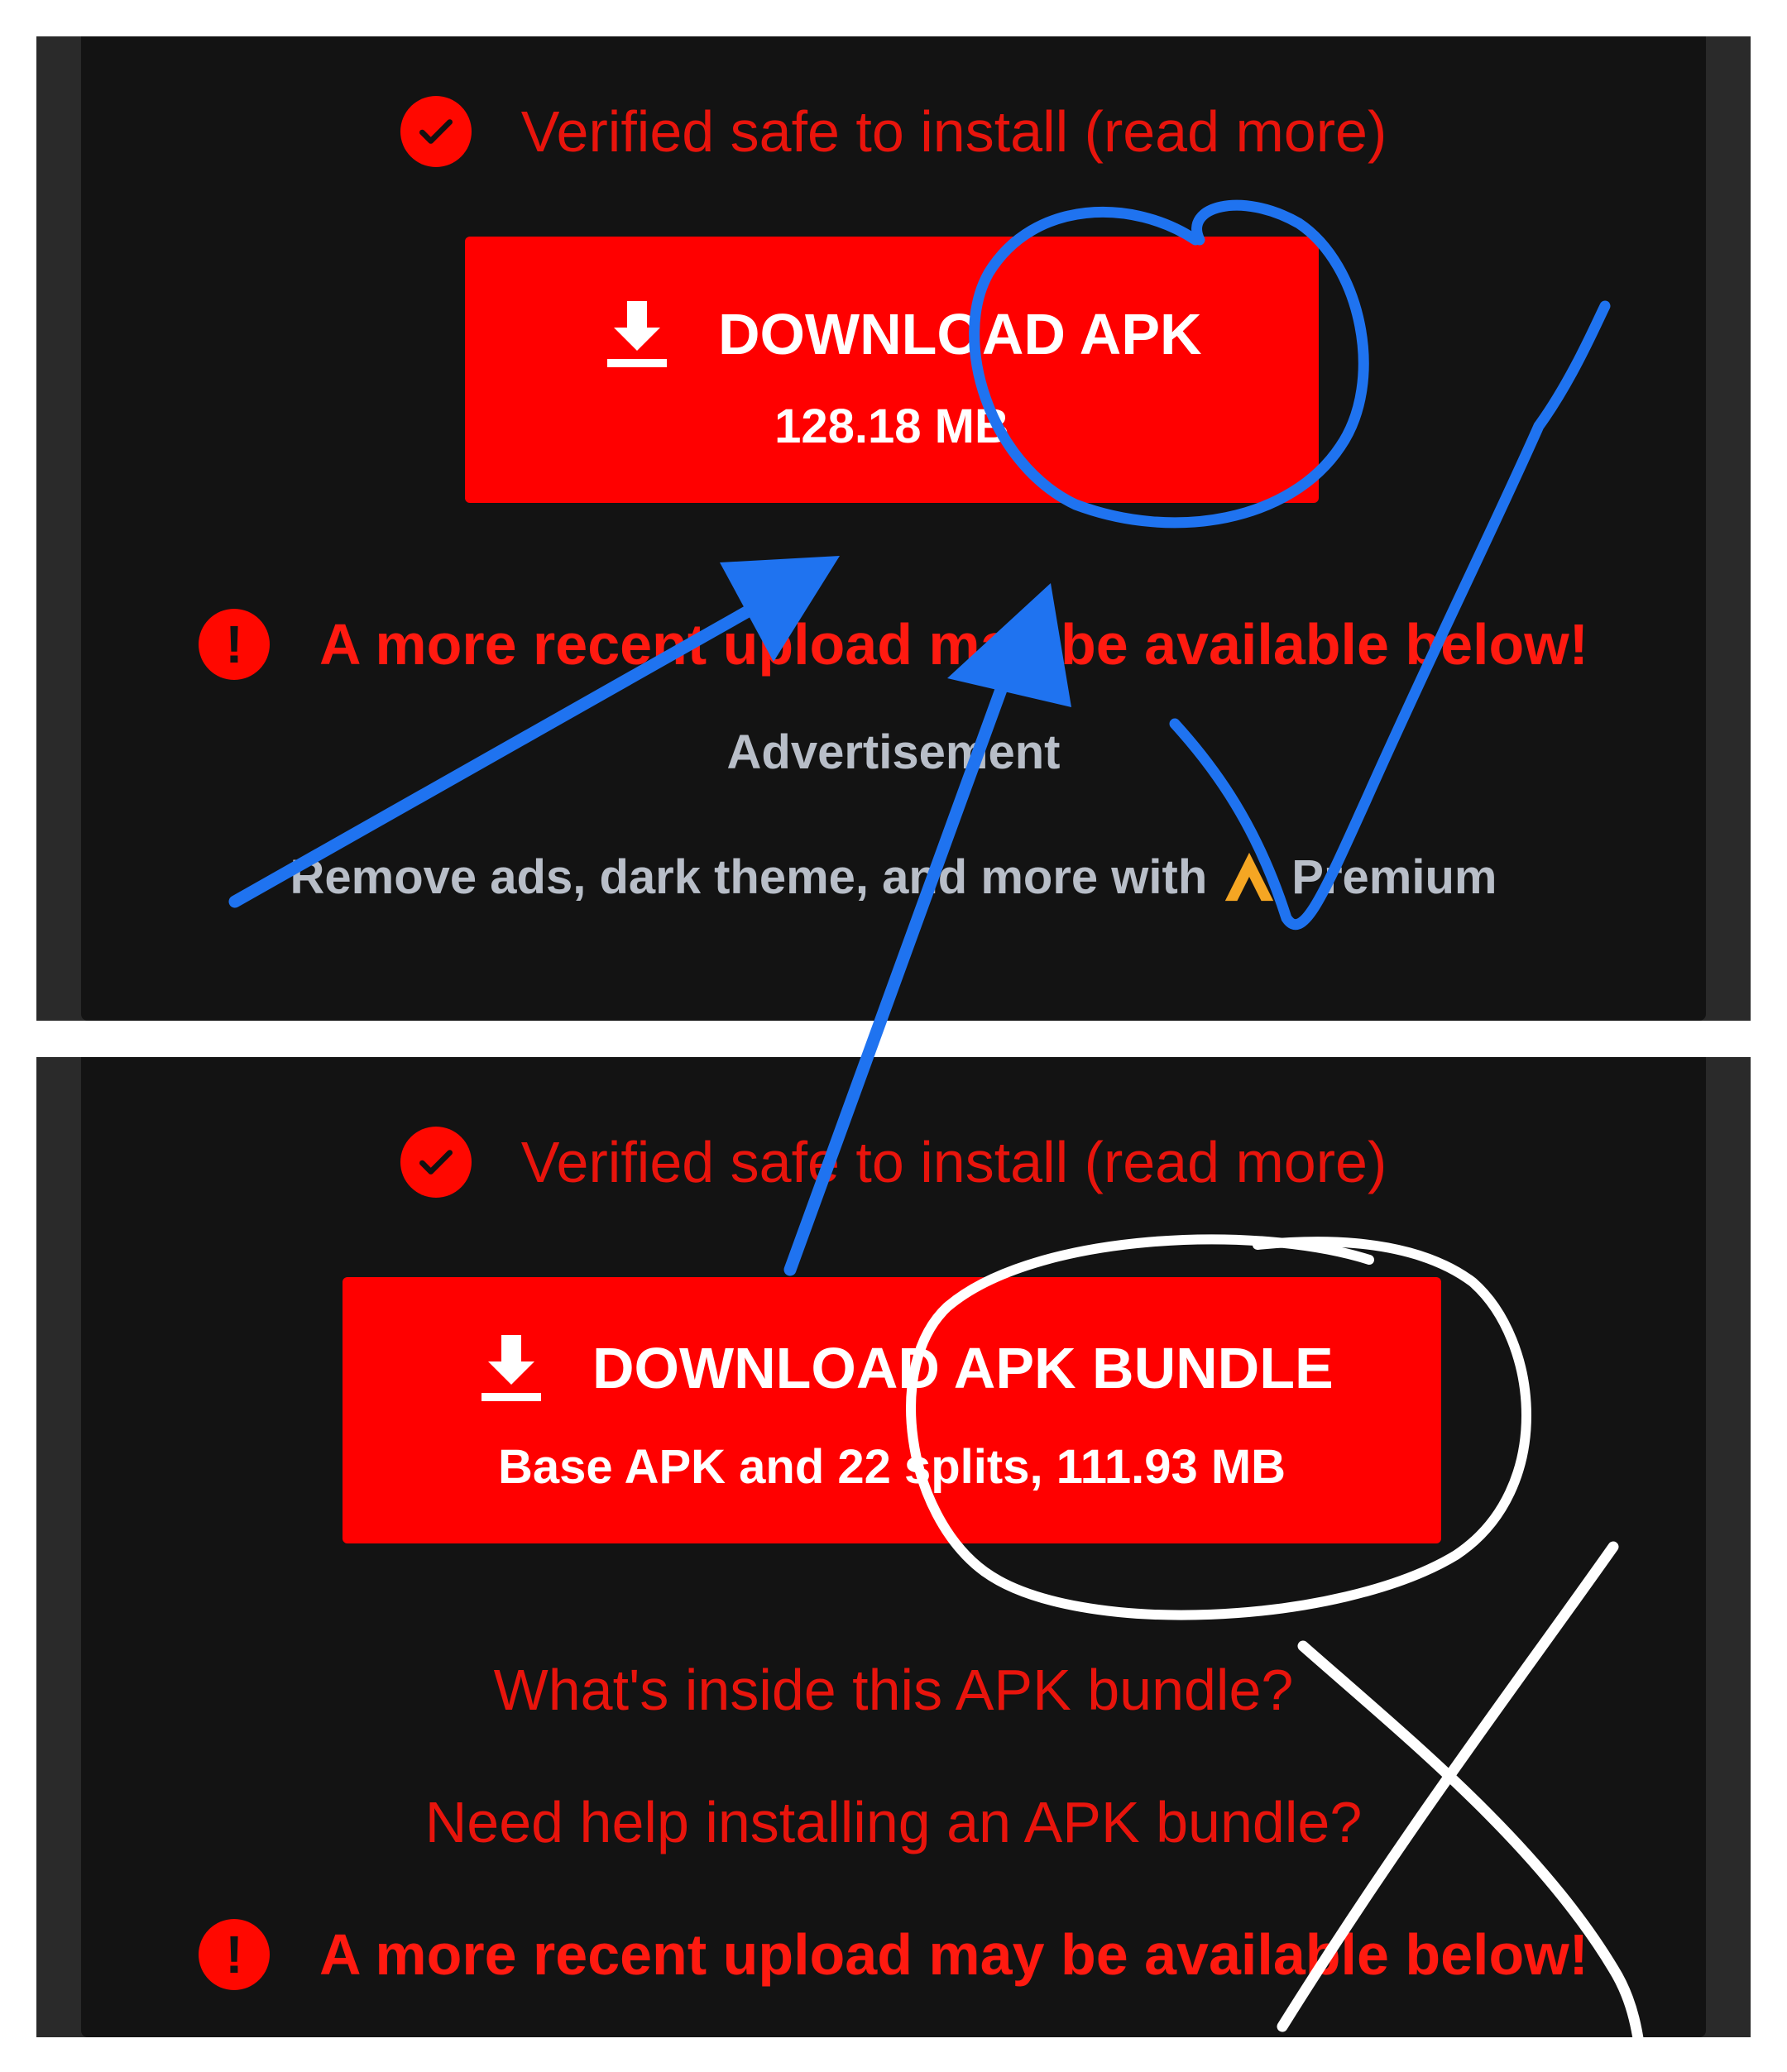 This screenshot has height=2072, width=1787. I want to click on download-apk-title: DOWNLOAD APK, so click(899, 334).